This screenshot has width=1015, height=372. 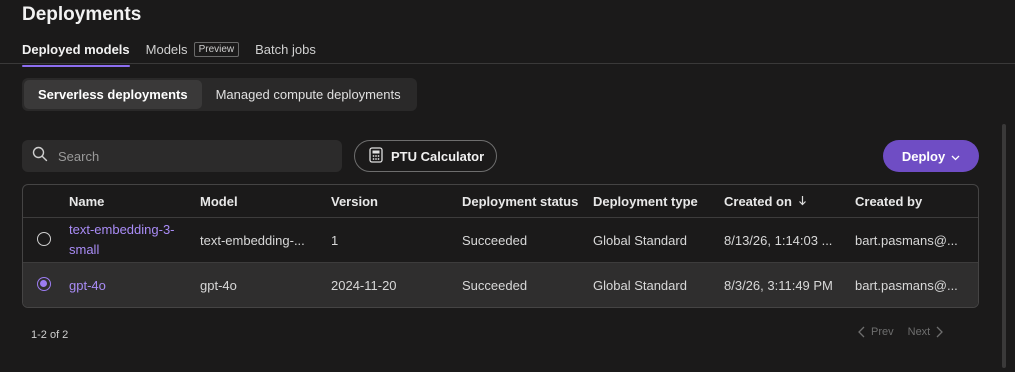 I want to click on version-cell: 2024-11-20, so click(x=364, y=285).